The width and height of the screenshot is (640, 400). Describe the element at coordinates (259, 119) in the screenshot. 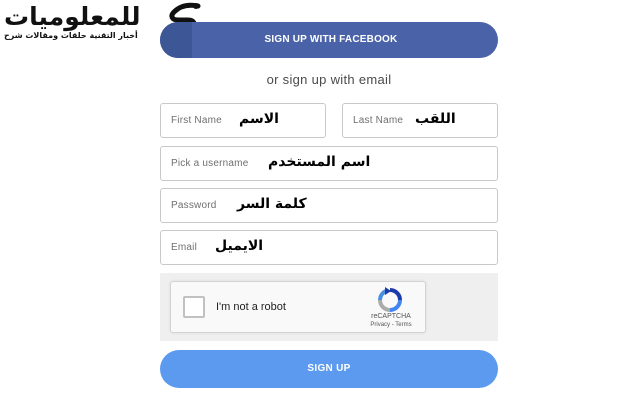

I see `first-name-annotation: الاسم` at that location.